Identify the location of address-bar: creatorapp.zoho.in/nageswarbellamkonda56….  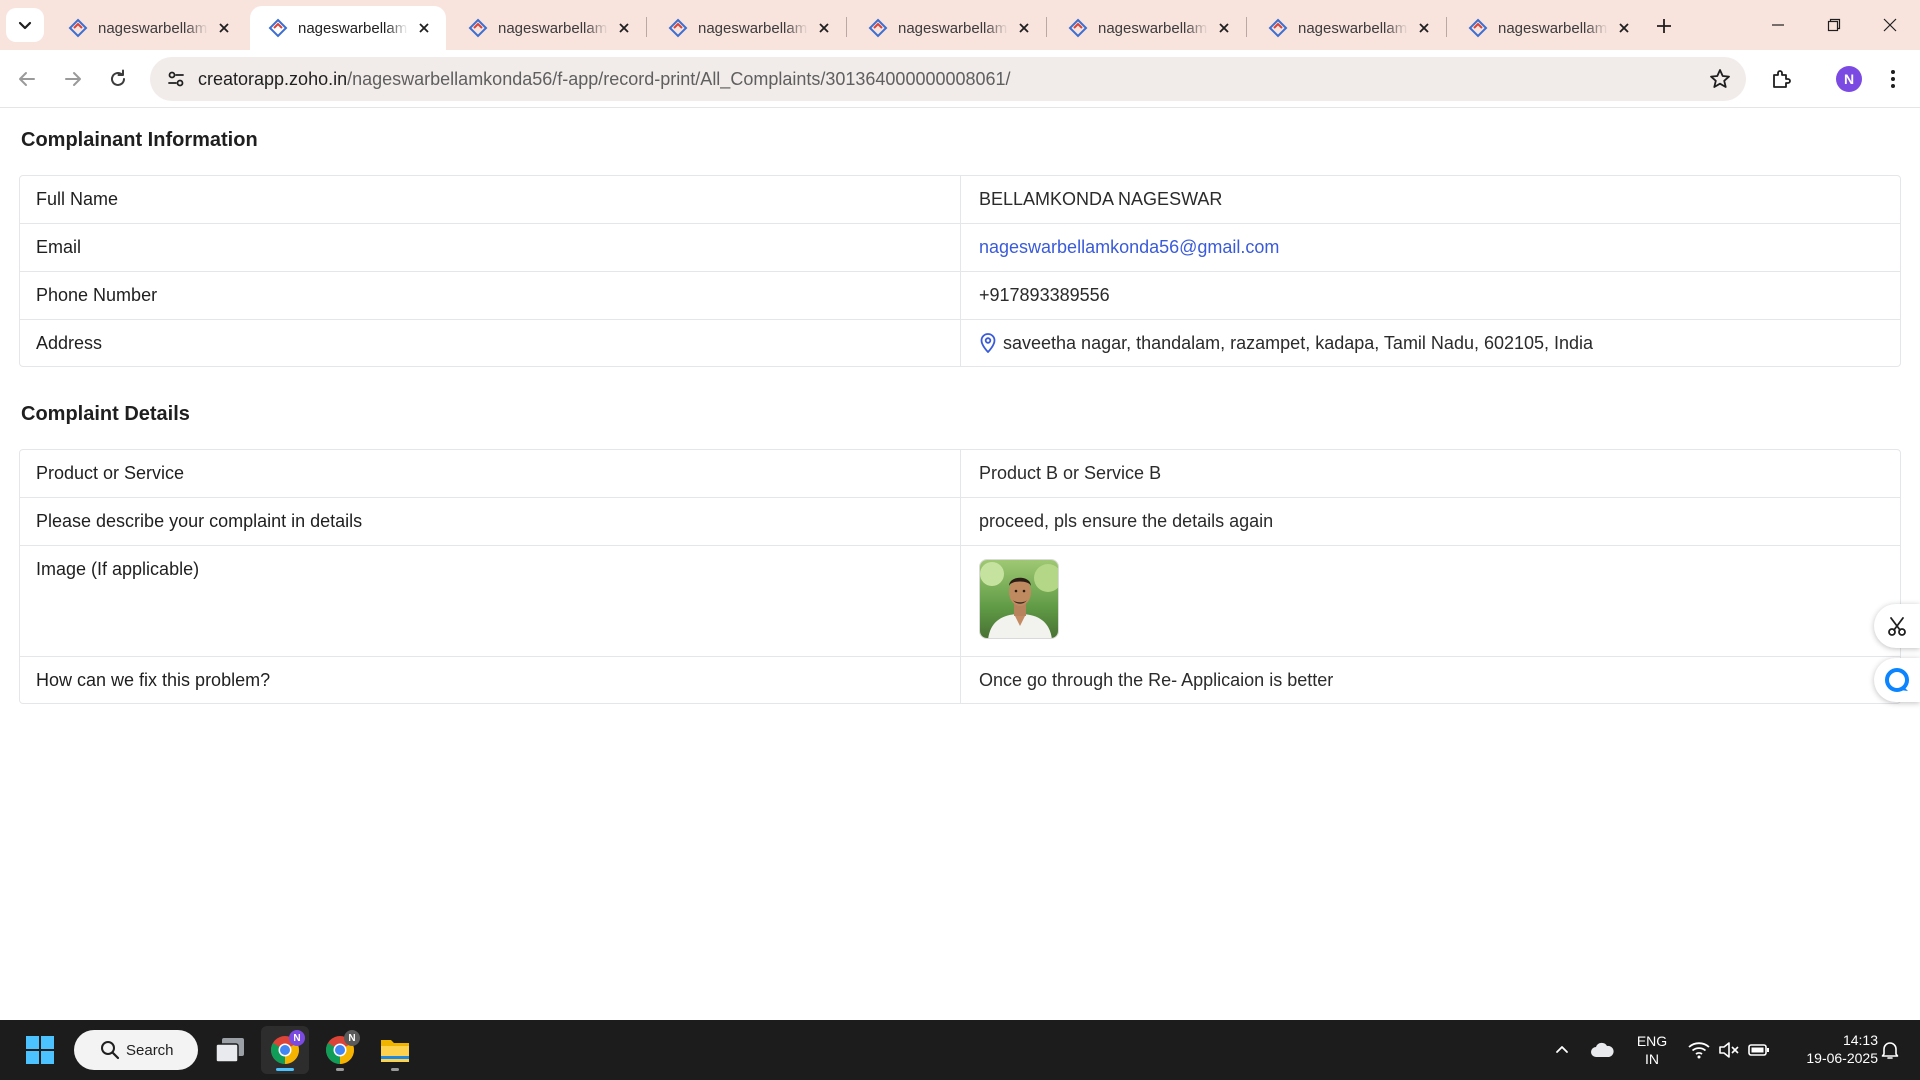
(948, 79).